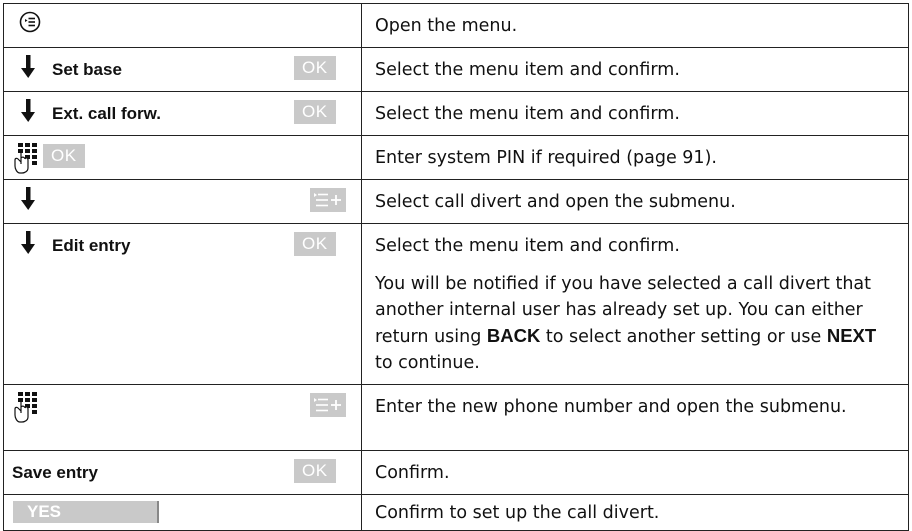 The image size is (912, 531). Describe the element at coordinates (635, 157) in the screenshot. I see `step-description: Enter system PIN if required (page 91).` at that location.